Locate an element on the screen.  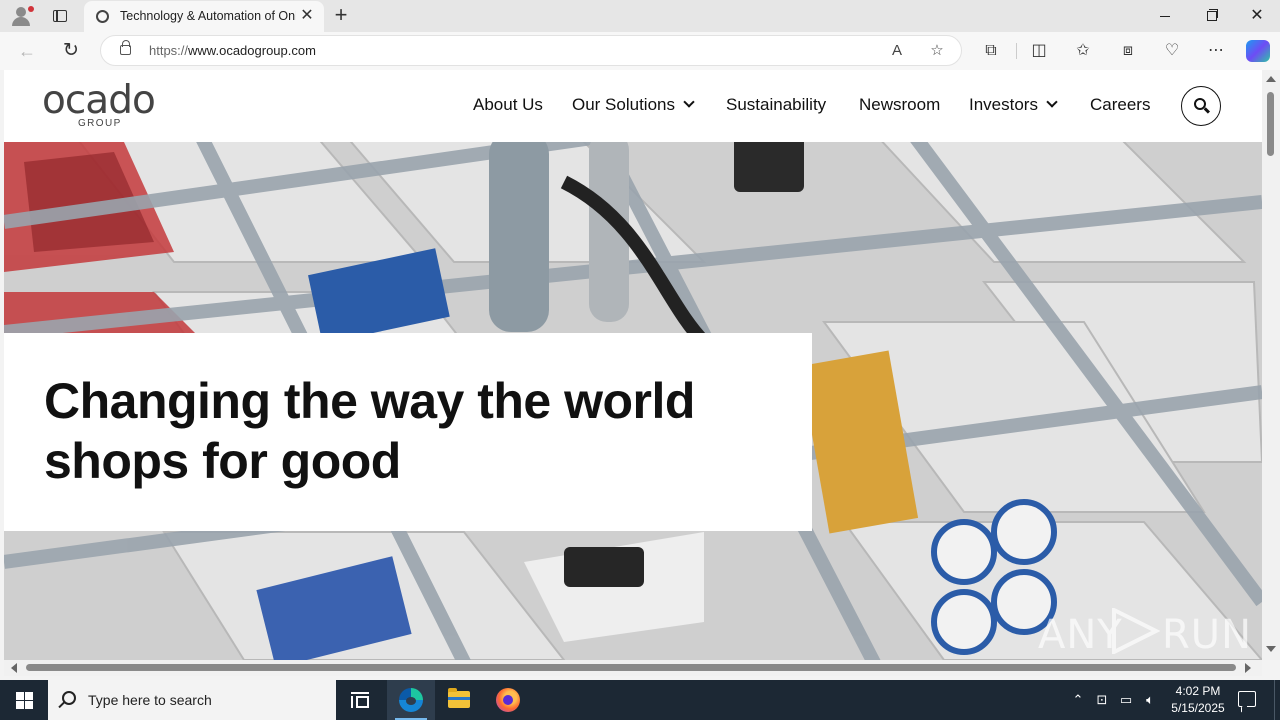
start-button is located at coordinates (24, 700).